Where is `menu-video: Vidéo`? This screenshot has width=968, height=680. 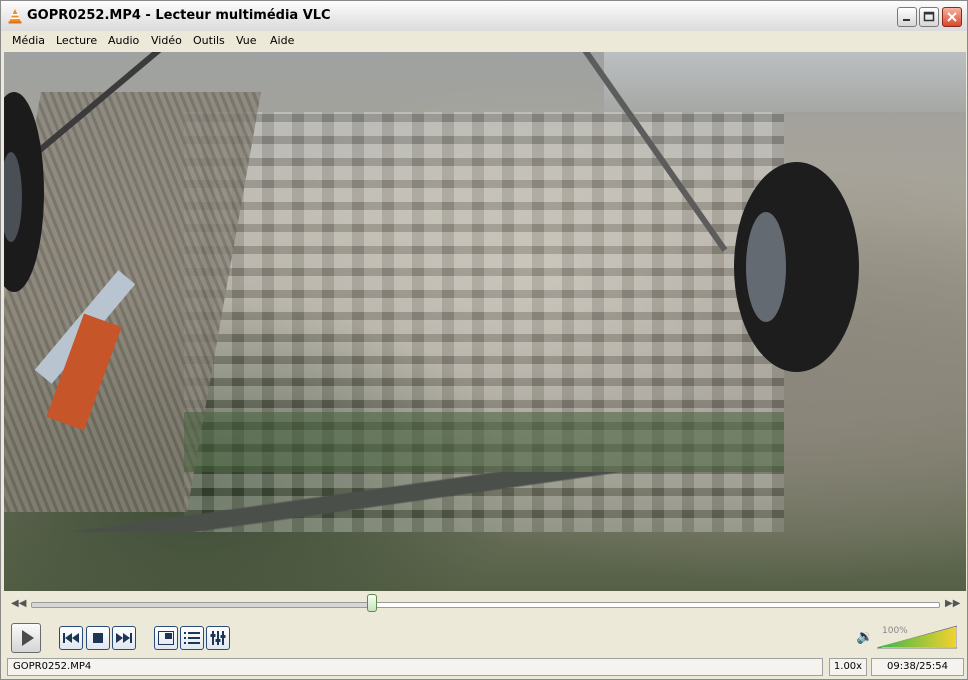
menu-video: Vidéo is located at coordinates (166, 40).